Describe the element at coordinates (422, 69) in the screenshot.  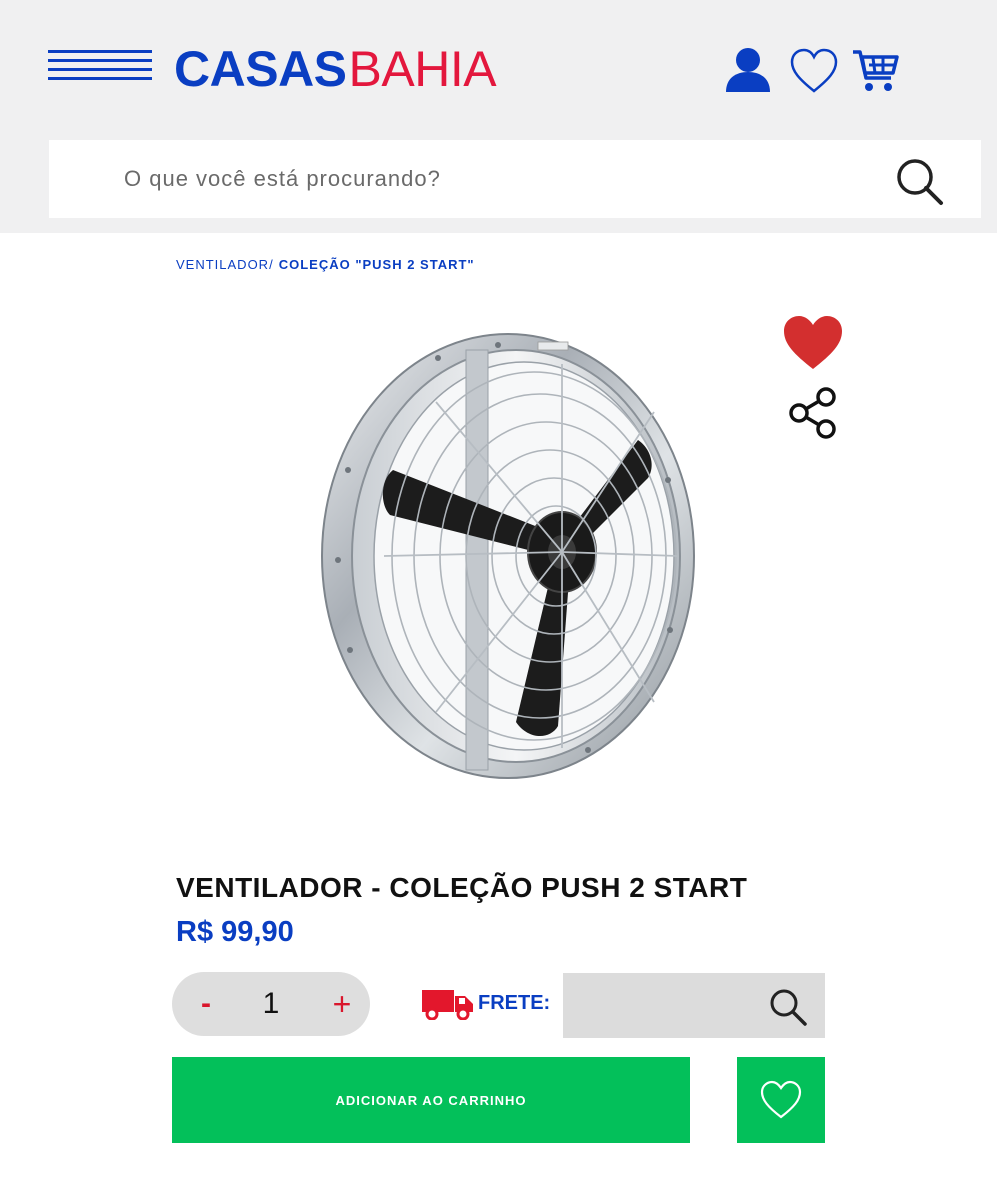
I see `logo-text-part2: BAHIA` at that location.